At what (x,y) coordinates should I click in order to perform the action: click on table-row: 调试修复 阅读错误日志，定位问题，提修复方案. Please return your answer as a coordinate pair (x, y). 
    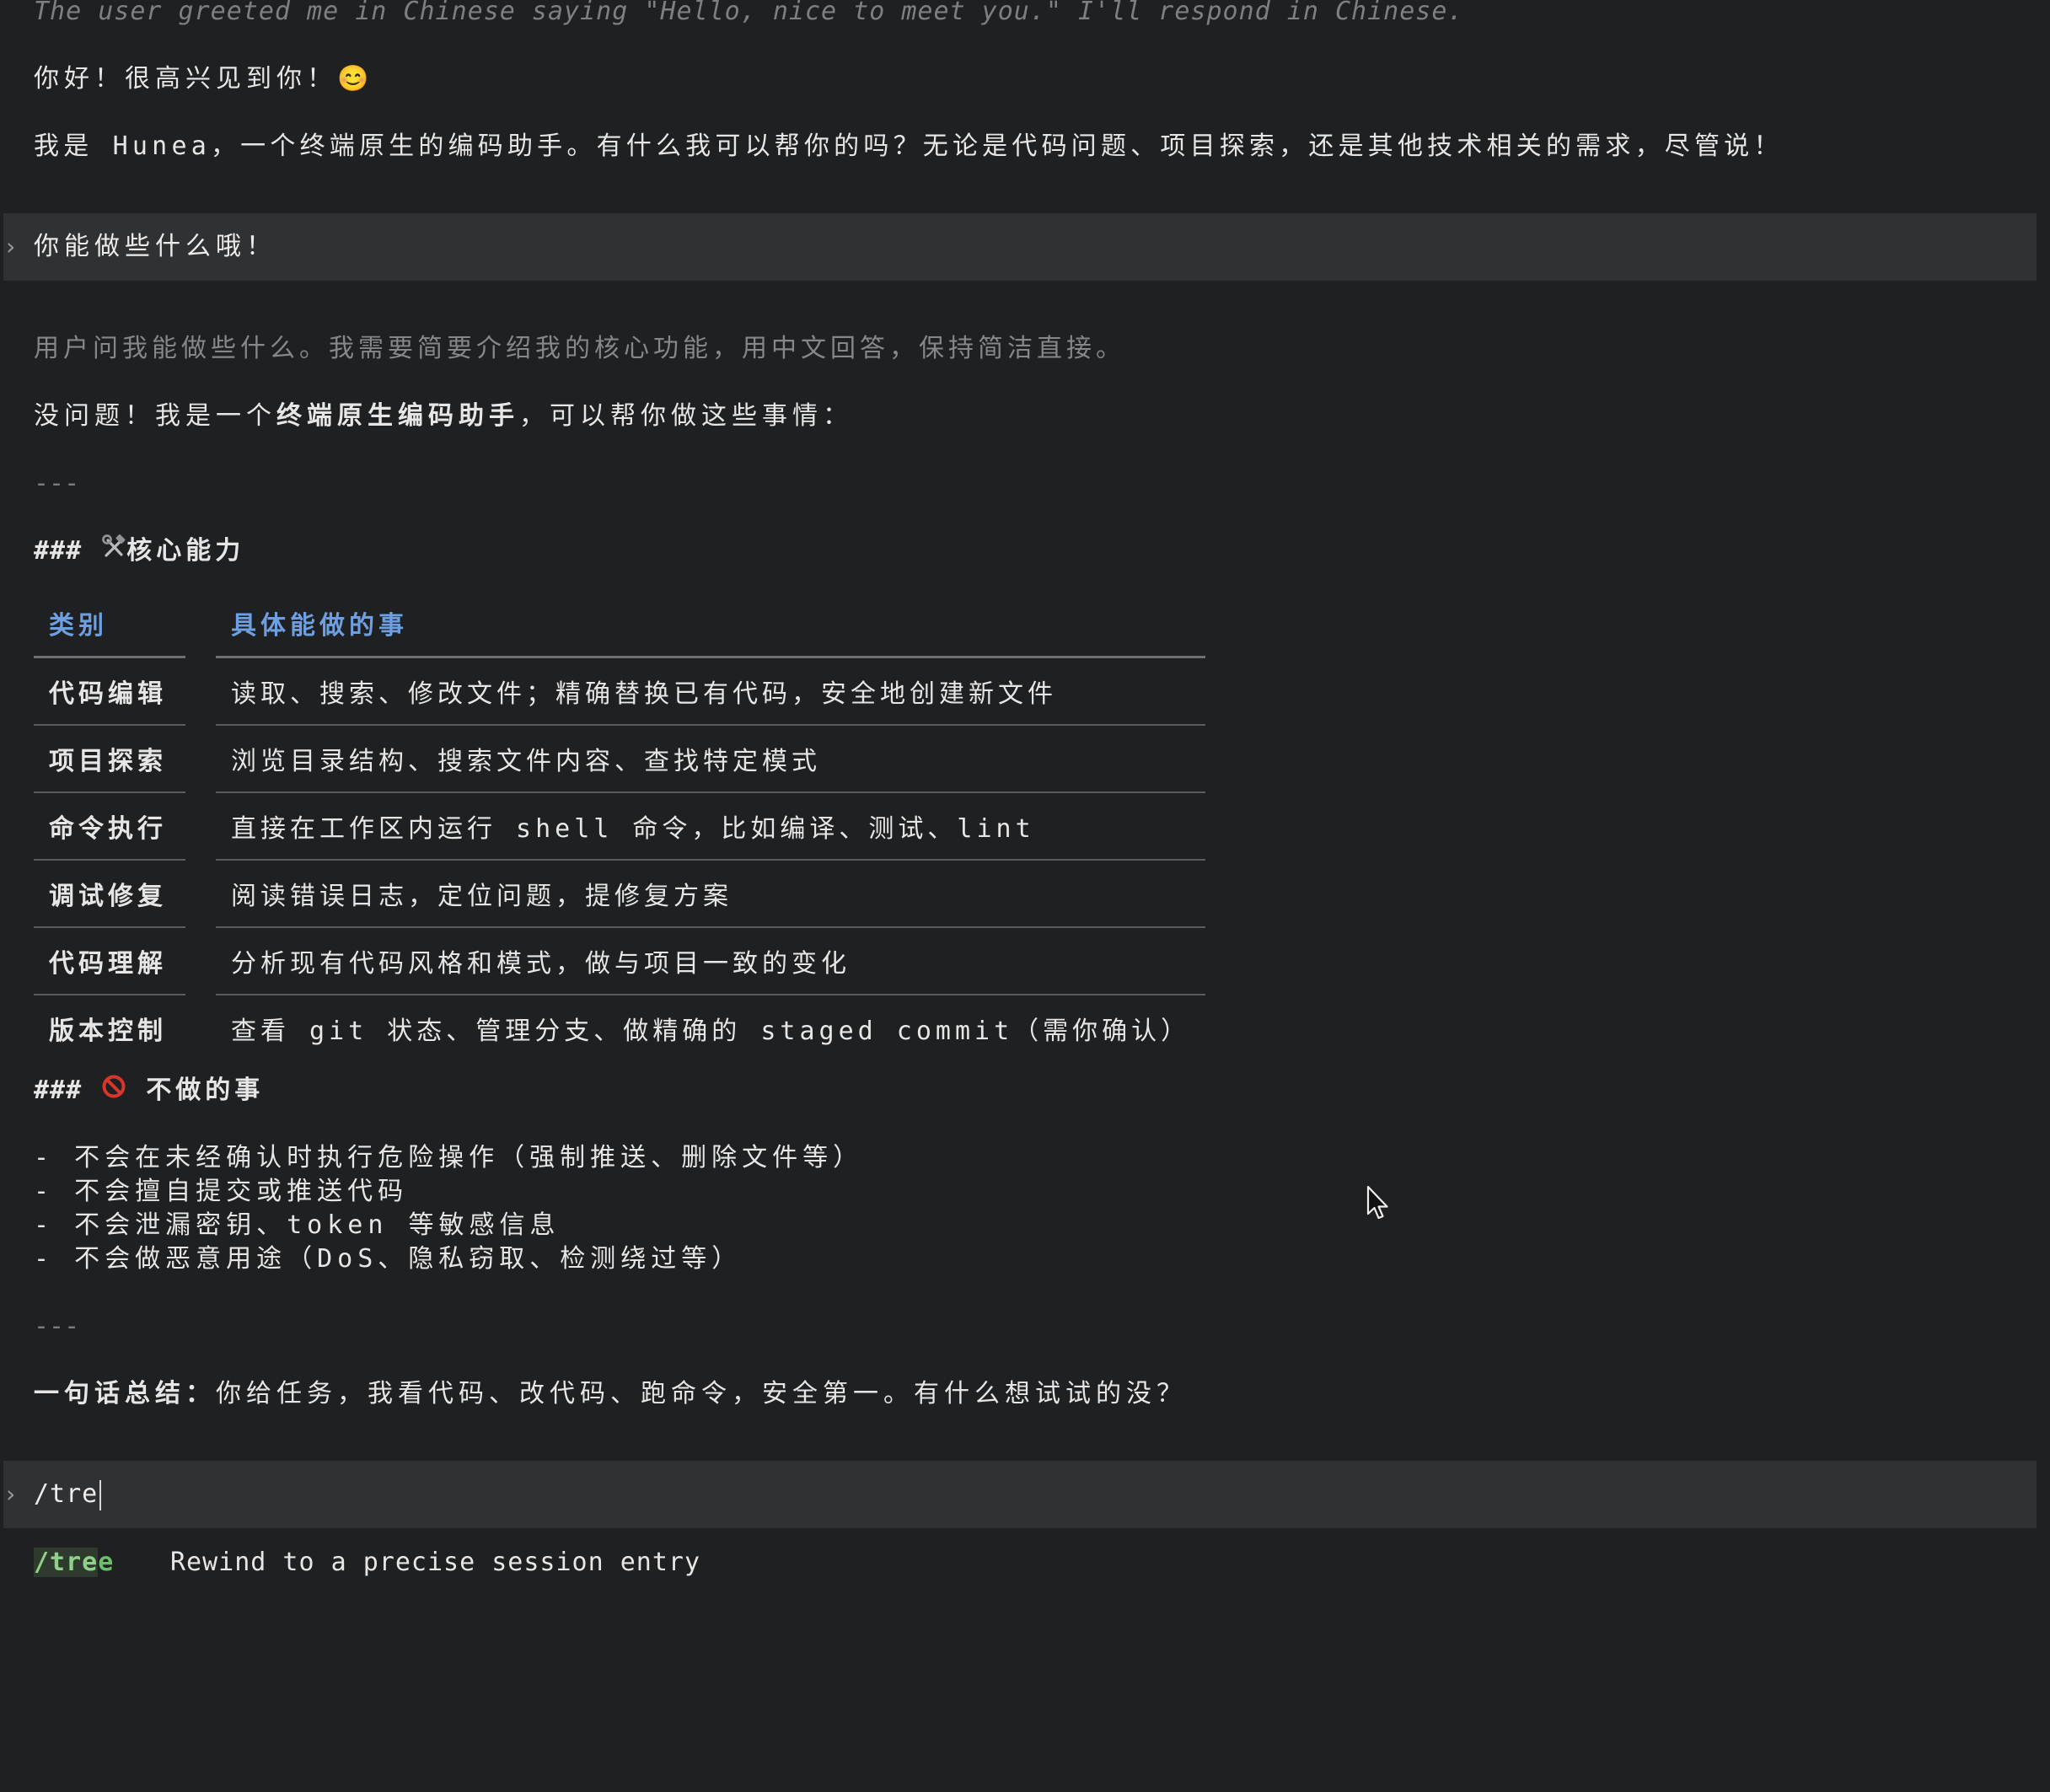
    Looking at the image, I should click on (620, 895).